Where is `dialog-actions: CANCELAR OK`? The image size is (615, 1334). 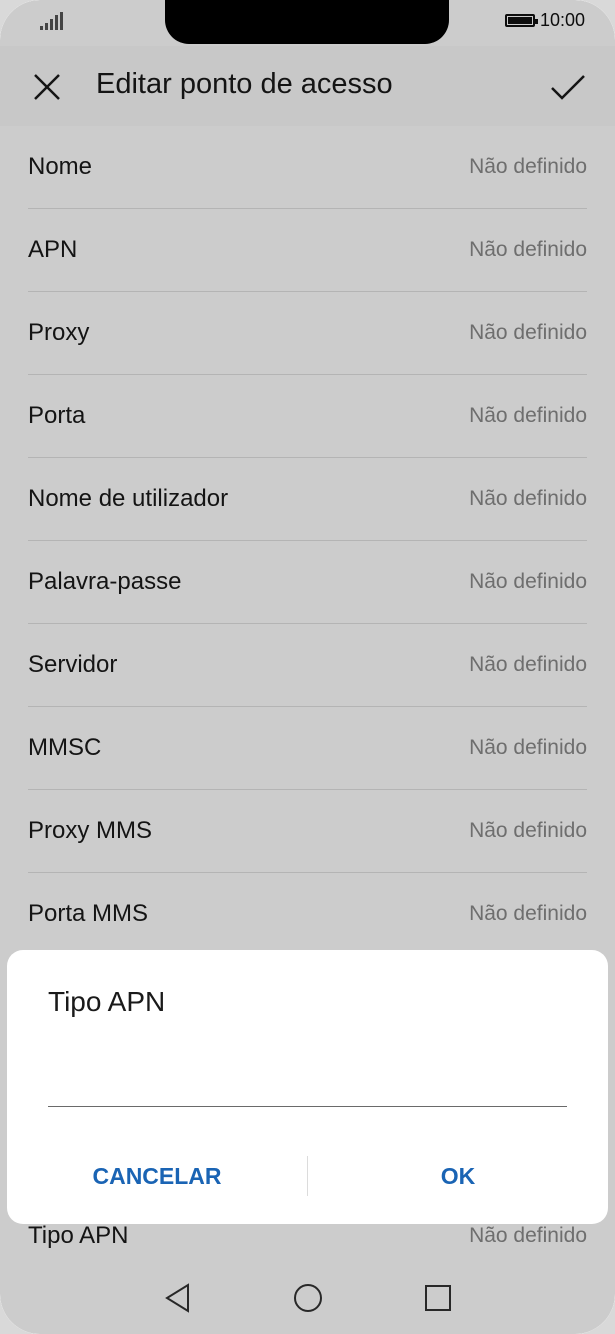
dialog-actions: CANCELAR OK is located at coordinates (307, 1176).